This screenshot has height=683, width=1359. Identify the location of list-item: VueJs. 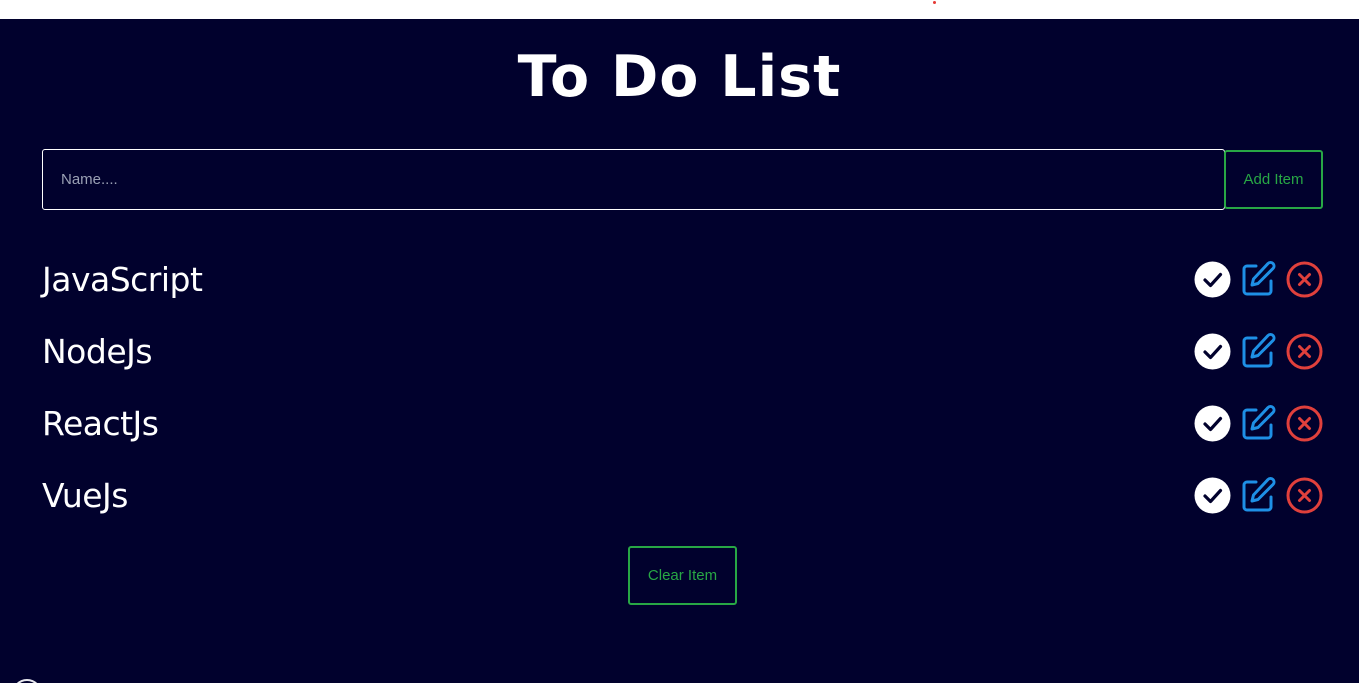
(682, 496).